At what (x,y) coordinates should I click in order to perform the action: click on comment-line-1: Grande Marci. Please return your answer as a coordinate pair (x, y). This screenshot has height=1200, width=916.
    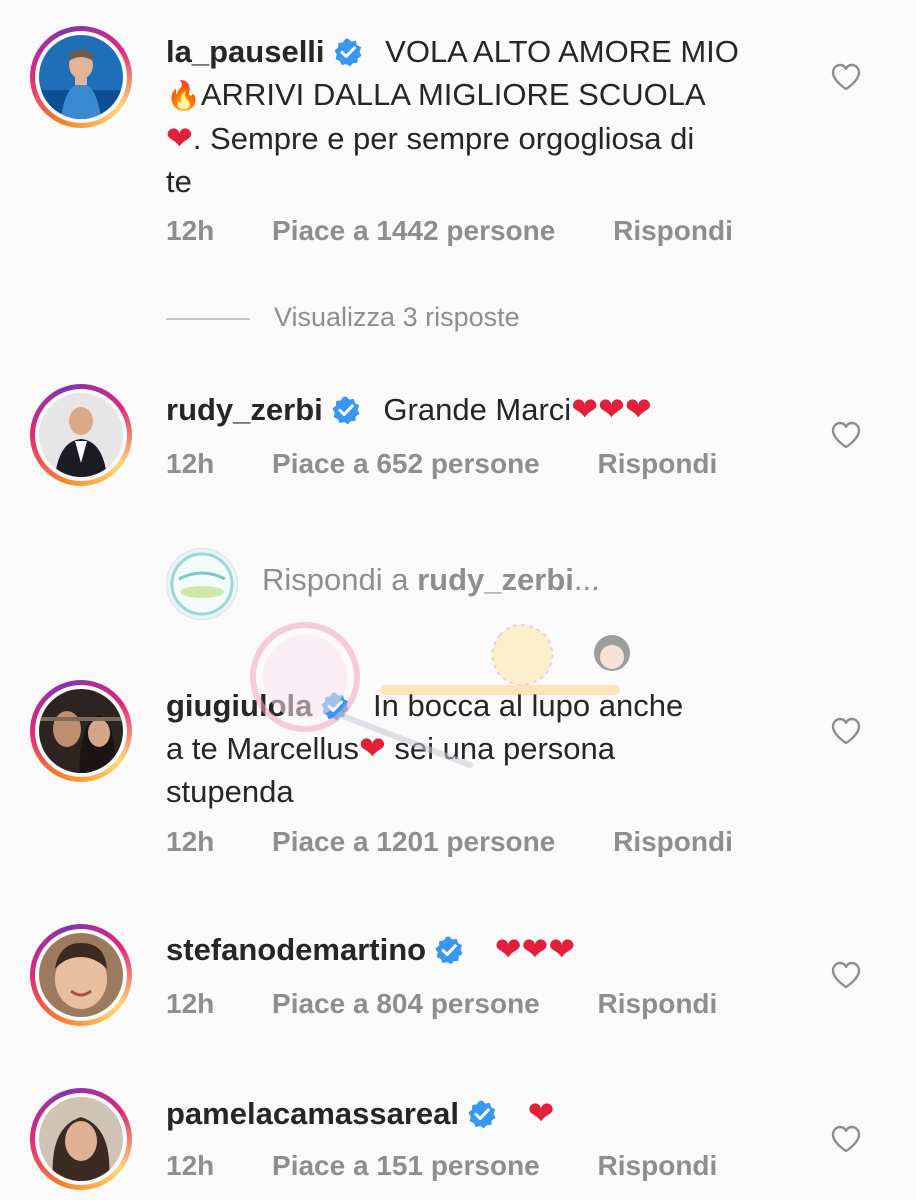
    Looking at the image, I should click on (477, 409).